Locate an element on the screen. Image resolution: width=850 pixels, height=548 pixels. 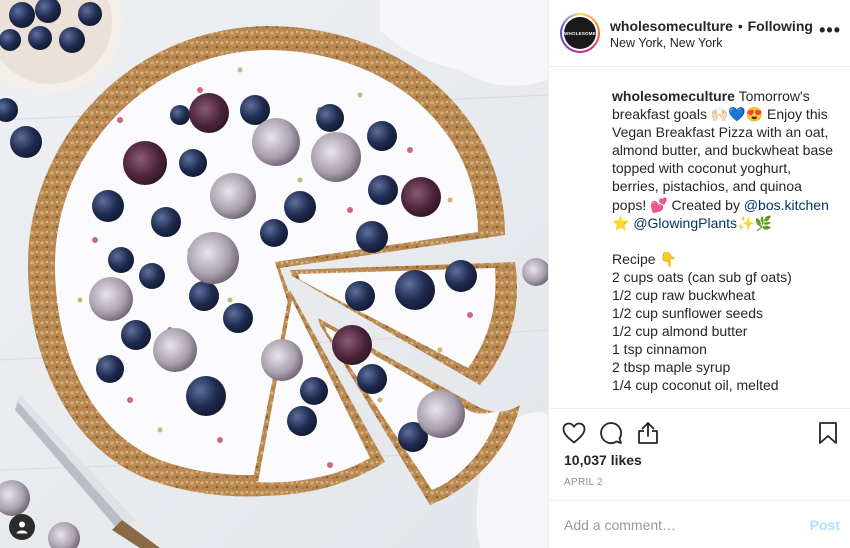
comment-button is located at coordinates (611, 433).